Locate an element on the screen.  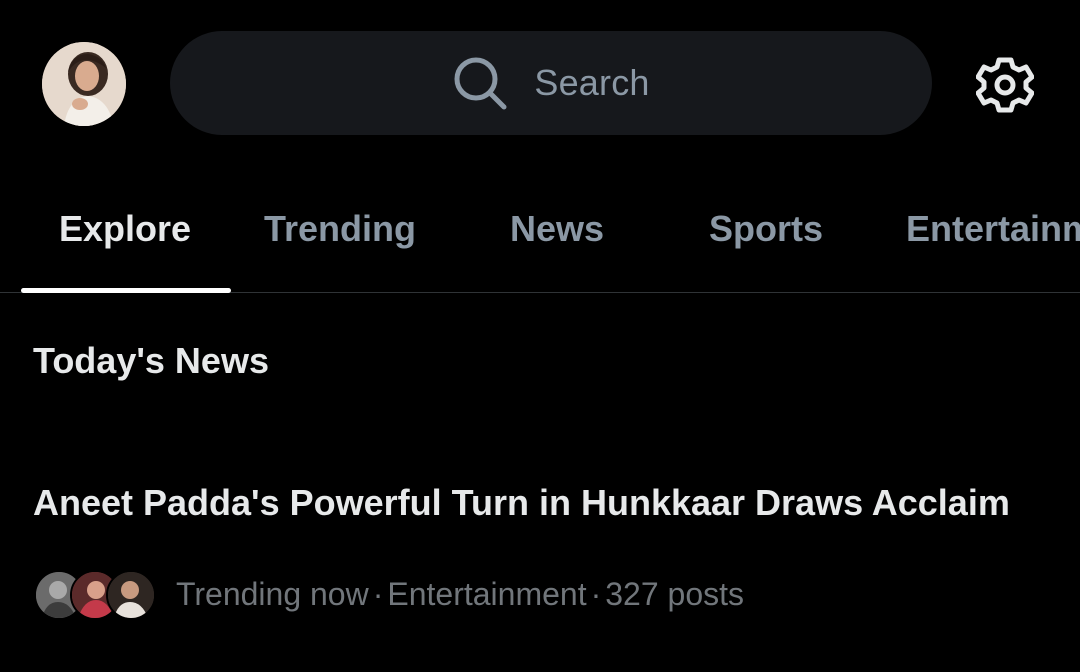
news-category: Entertainment is located at coordinates (487, 593).